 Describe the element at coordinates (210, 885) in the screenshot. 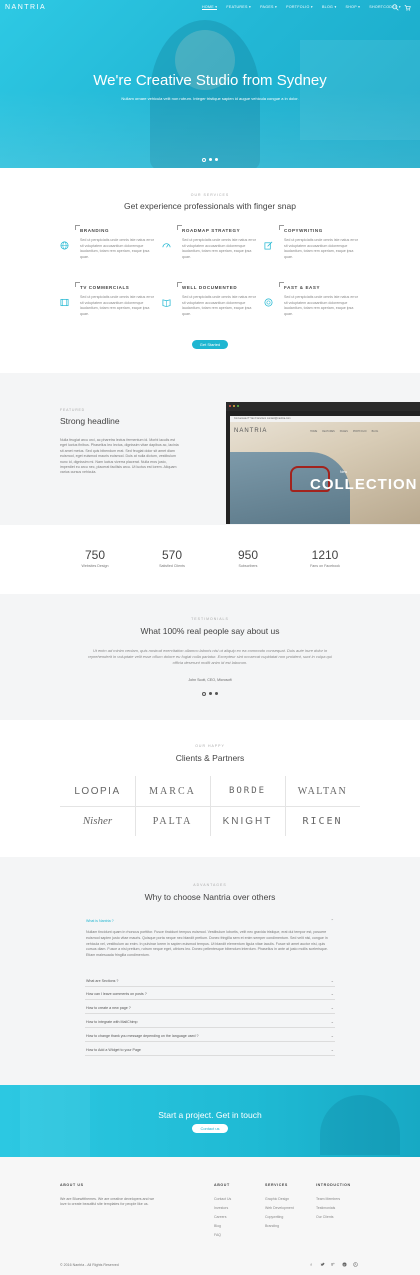

I see `faq-eyebrow: ADVANTAGES` at that location.